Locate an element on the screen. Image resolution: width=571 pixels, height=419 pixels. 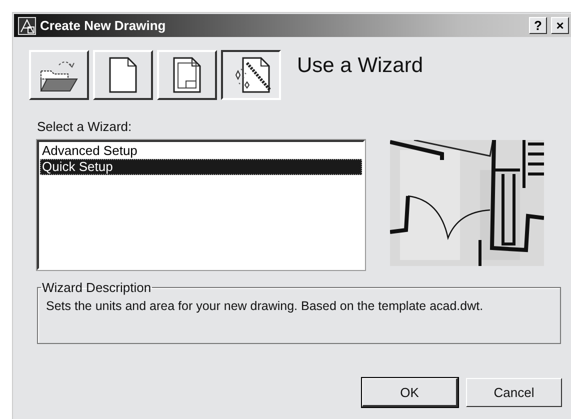
help-button: ? is located at coordinates (538, 25).